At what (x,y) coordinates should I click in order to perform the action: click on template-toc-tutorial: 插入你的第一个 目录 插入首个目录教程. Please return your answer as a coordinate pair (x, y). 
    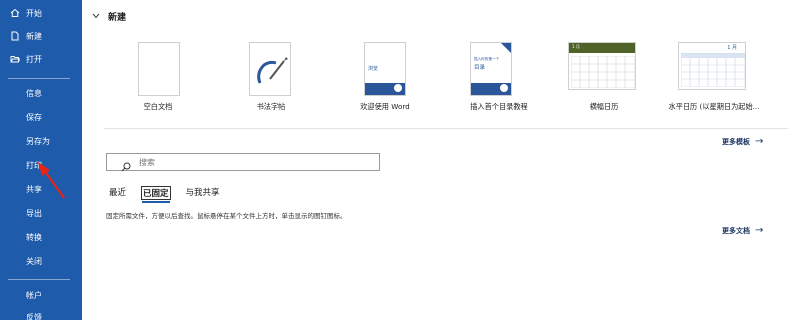
    Looking at the image, I should click on (499, 79).